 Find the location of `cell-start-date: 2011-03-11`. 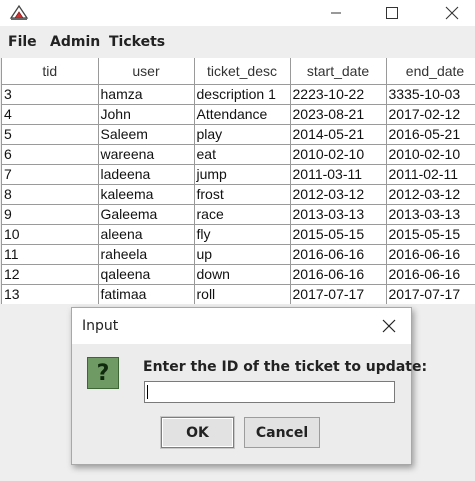

cell-start-date: 2011-03-11 is located at coordinates (338, 174).